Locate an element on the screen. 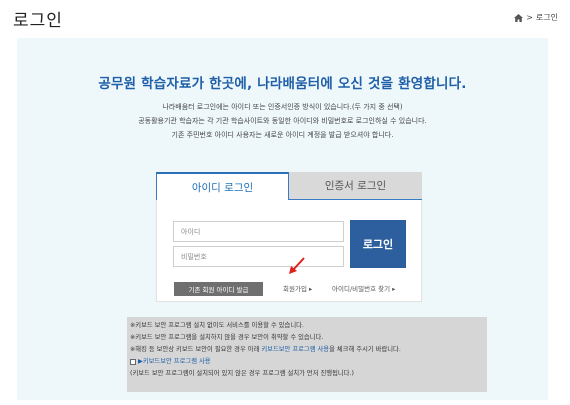  signup-link: 회원가입 ▸ is located at coordinates (297, 288).